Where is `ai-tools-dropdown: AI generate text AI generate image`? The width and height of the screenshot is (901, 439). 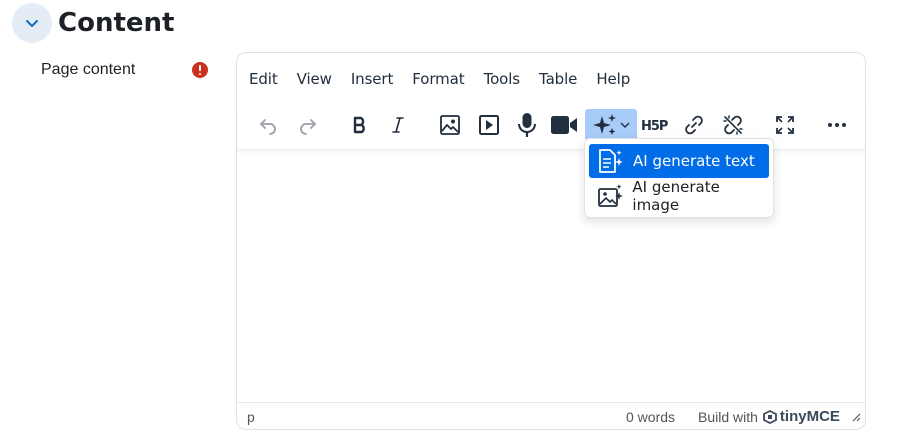 ai-tools-dropdown: AI generate text AI generate image is located at coordinates (679, 178).